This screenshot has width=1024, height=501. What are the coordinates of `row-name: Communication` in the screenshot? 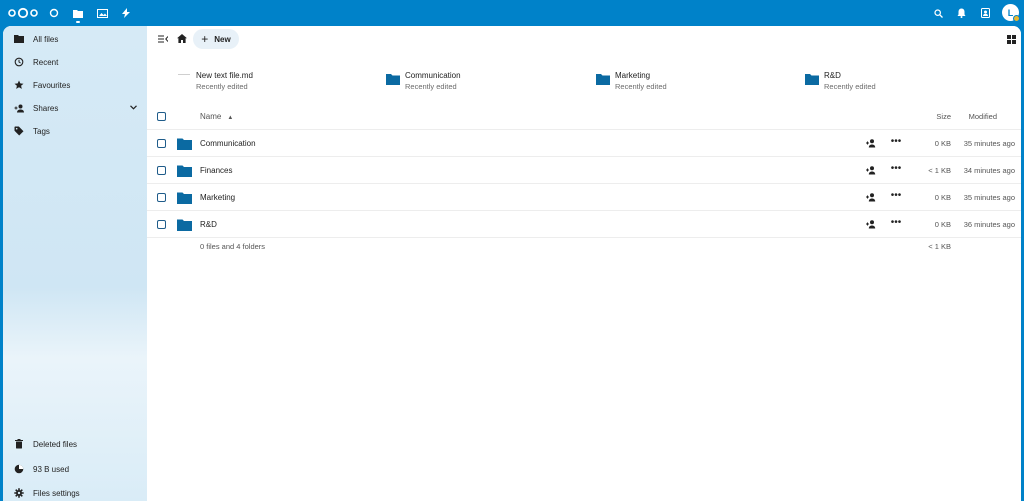 It's located at (228, 143).